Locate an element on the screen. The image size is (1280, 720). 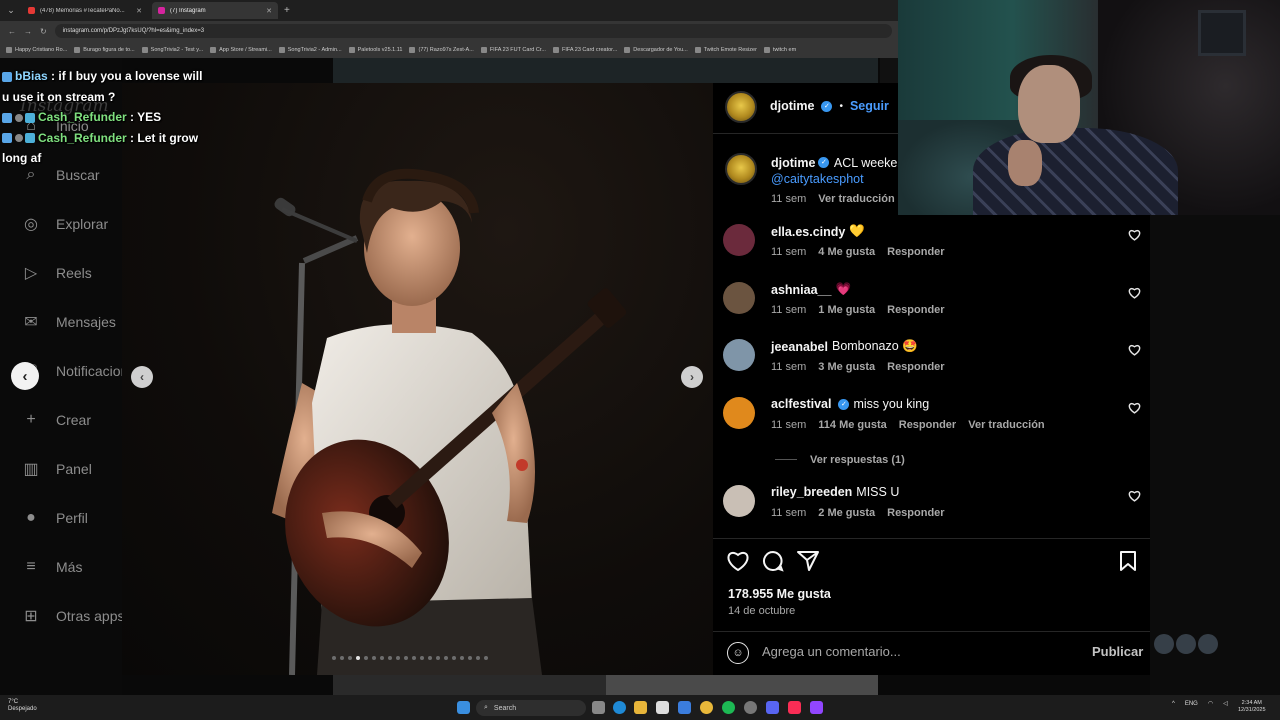
bookmark-item: twitch em is located at coordinates (779, 49).